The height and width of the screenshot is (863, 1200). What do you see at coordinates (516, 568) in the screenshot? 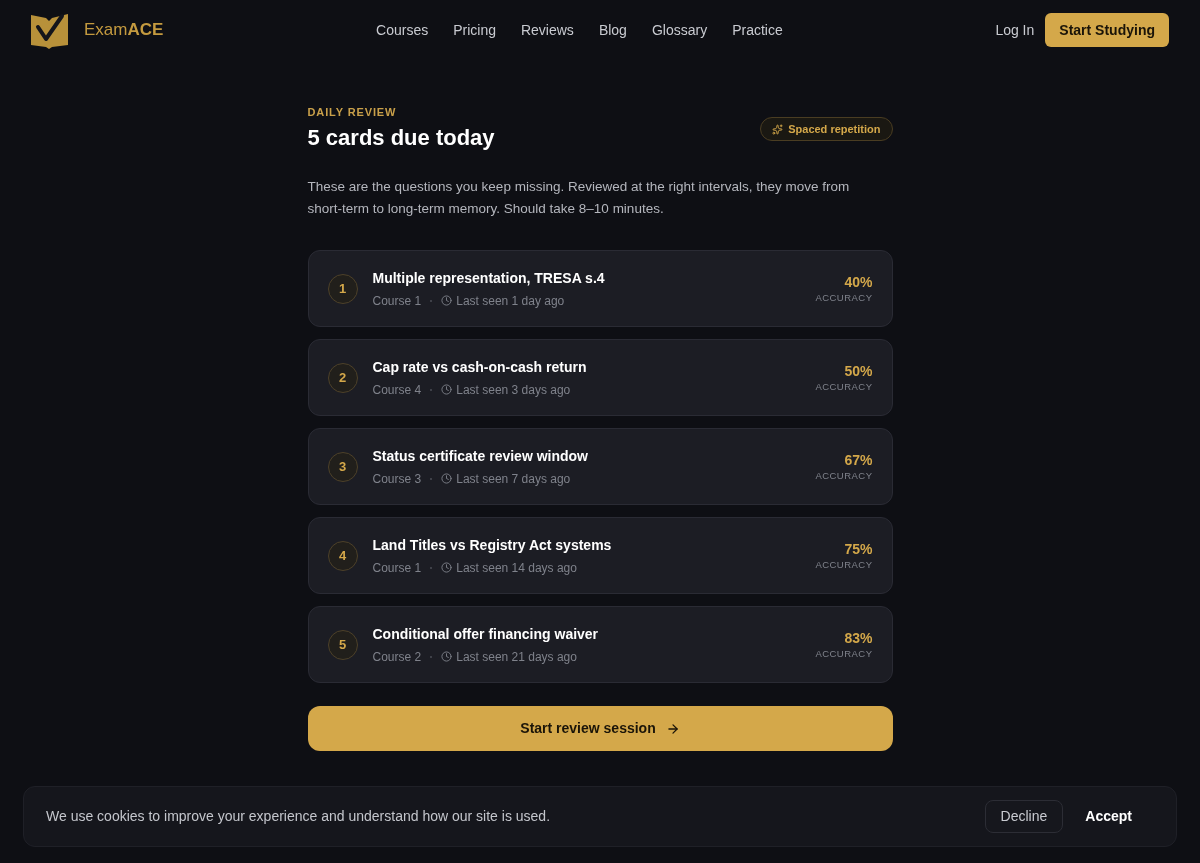
I see `last-seen-label: Last seen 14 days ago` at bounding box center [516, 568].